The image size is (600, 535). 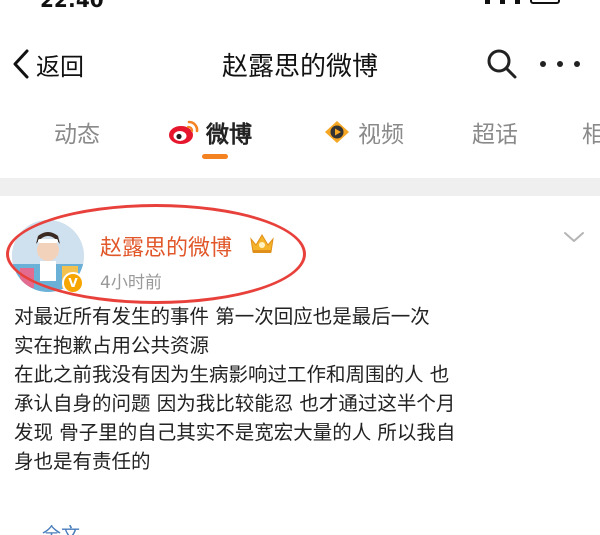 I want to click on tab-video: 视频, so click(x=363, y=132).